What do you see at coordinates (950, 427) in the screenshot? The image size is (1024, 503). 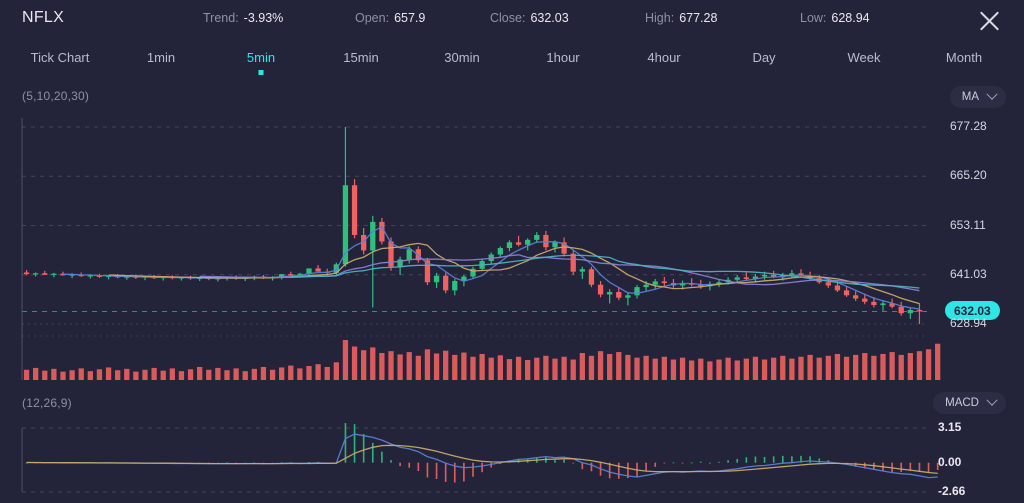 I see `macd-tick-label: 3.15` at bounding box center [950, 427].